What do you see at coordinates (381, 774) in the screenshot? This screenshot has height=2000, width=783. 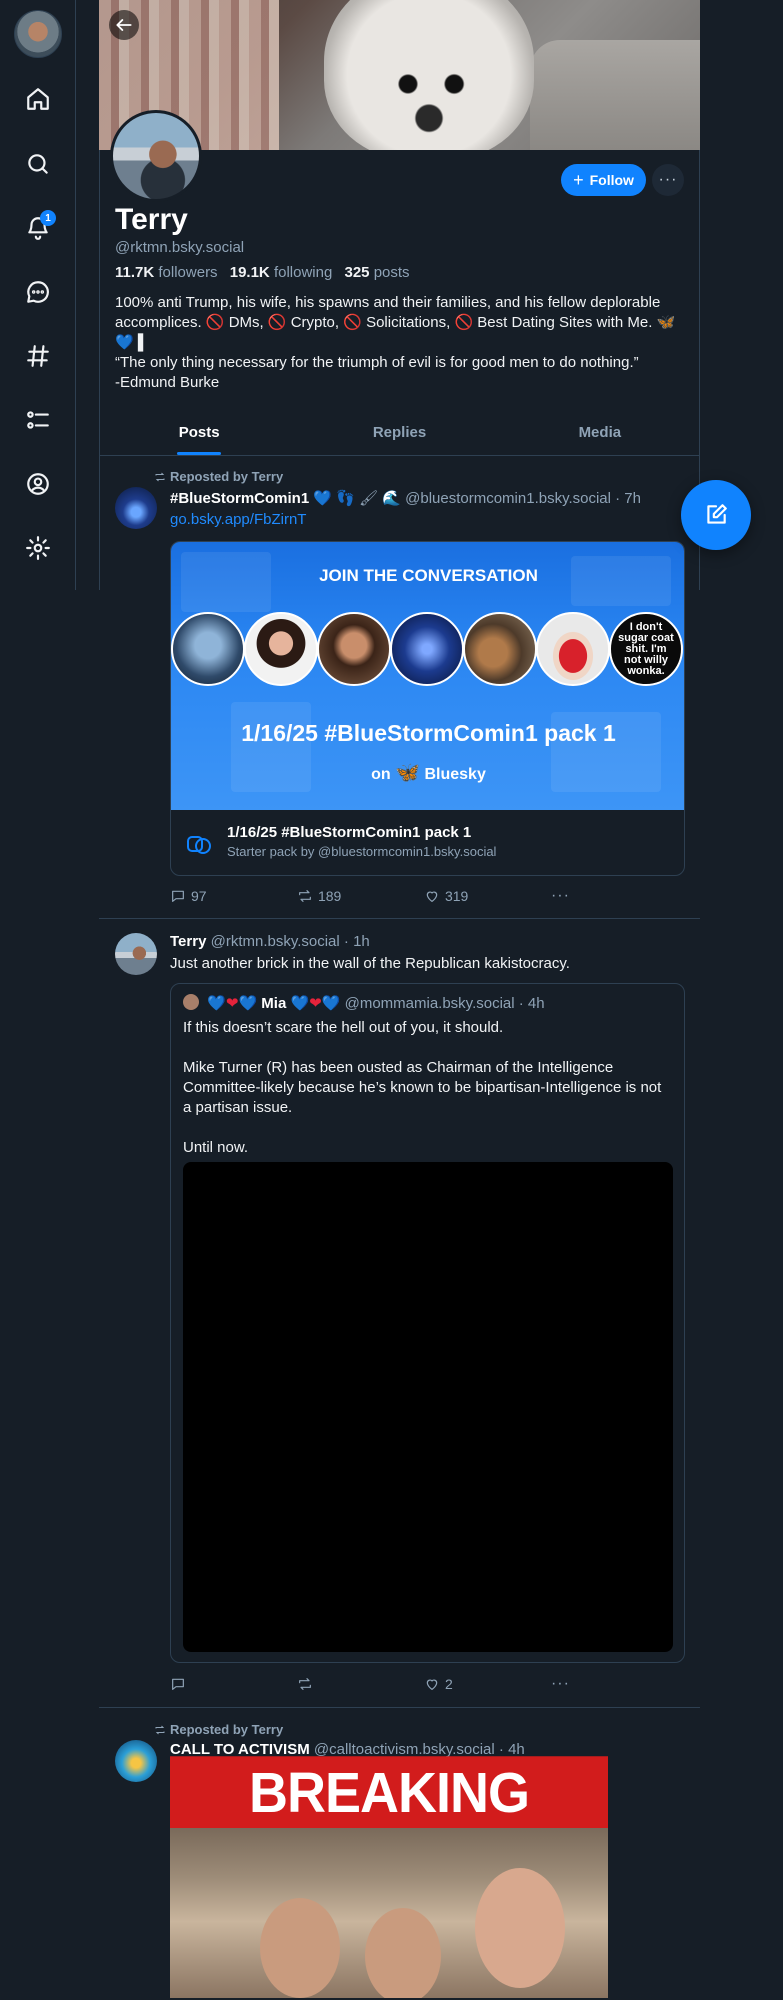 I see `on-prefix: on` at bounding box center [381, 774].